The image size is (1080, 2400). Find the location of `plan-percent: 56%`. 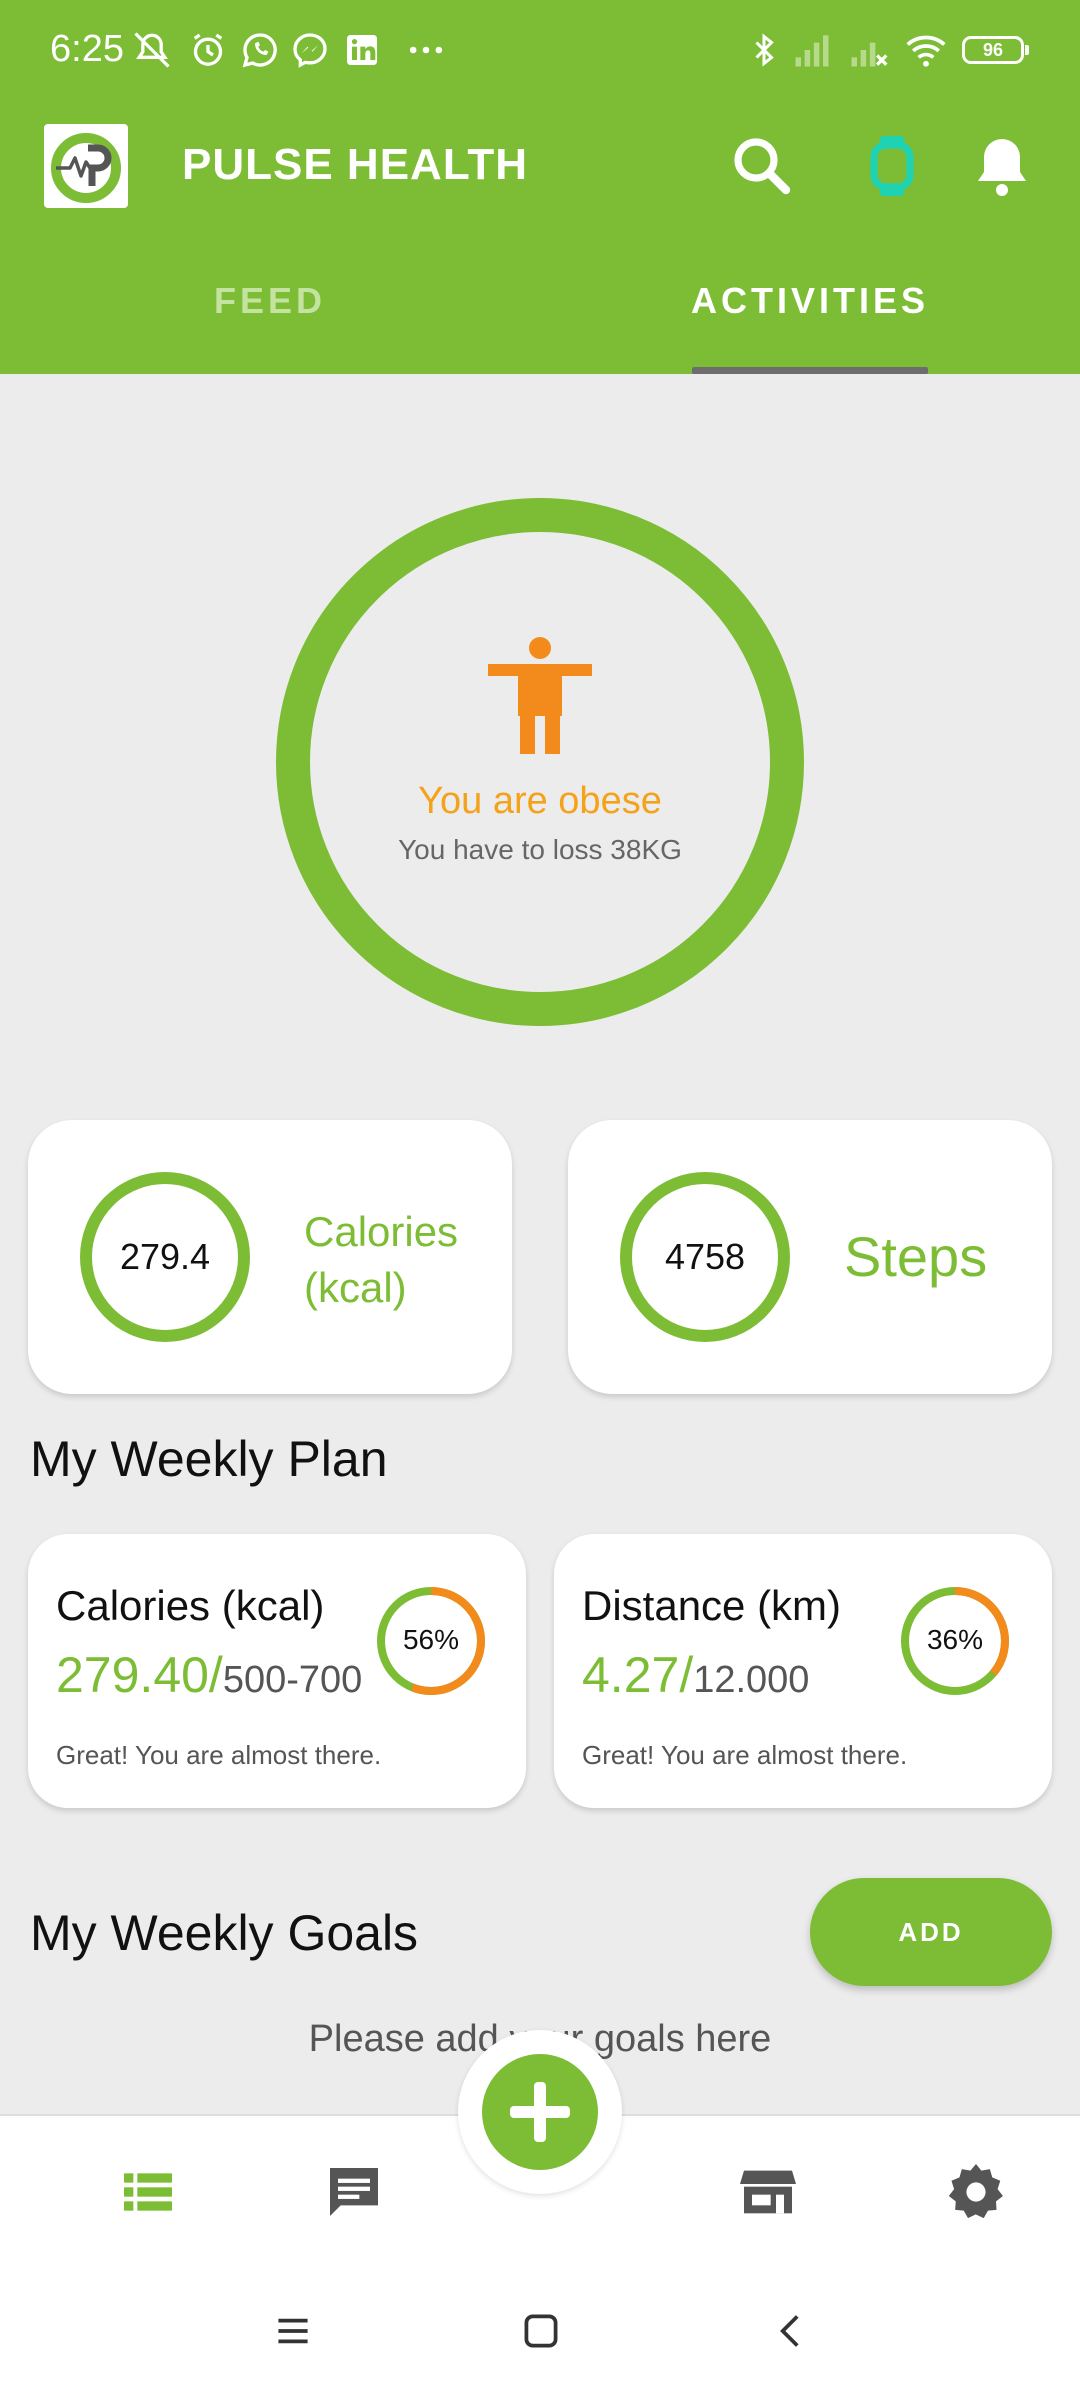

plan-percent: 56% is located at coordinates (431, 1639).